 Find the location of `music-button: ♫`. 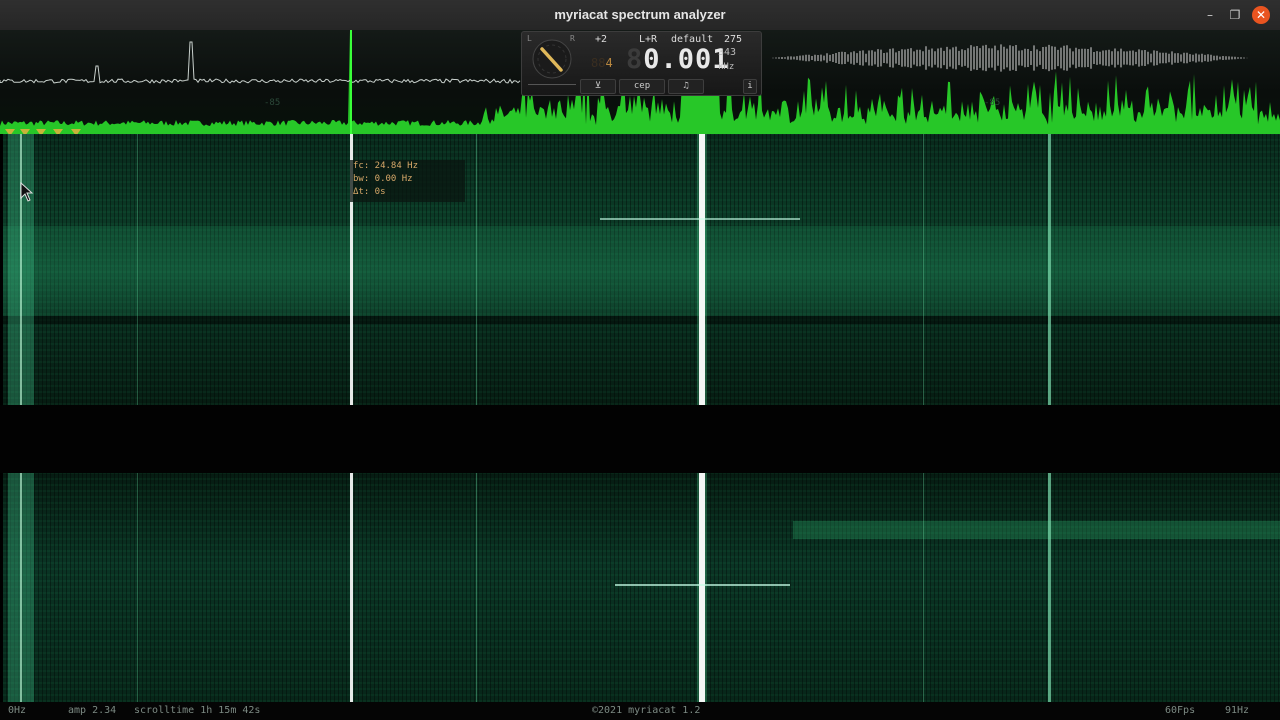

music-button: ♫ is located at coordinates (686, 86).